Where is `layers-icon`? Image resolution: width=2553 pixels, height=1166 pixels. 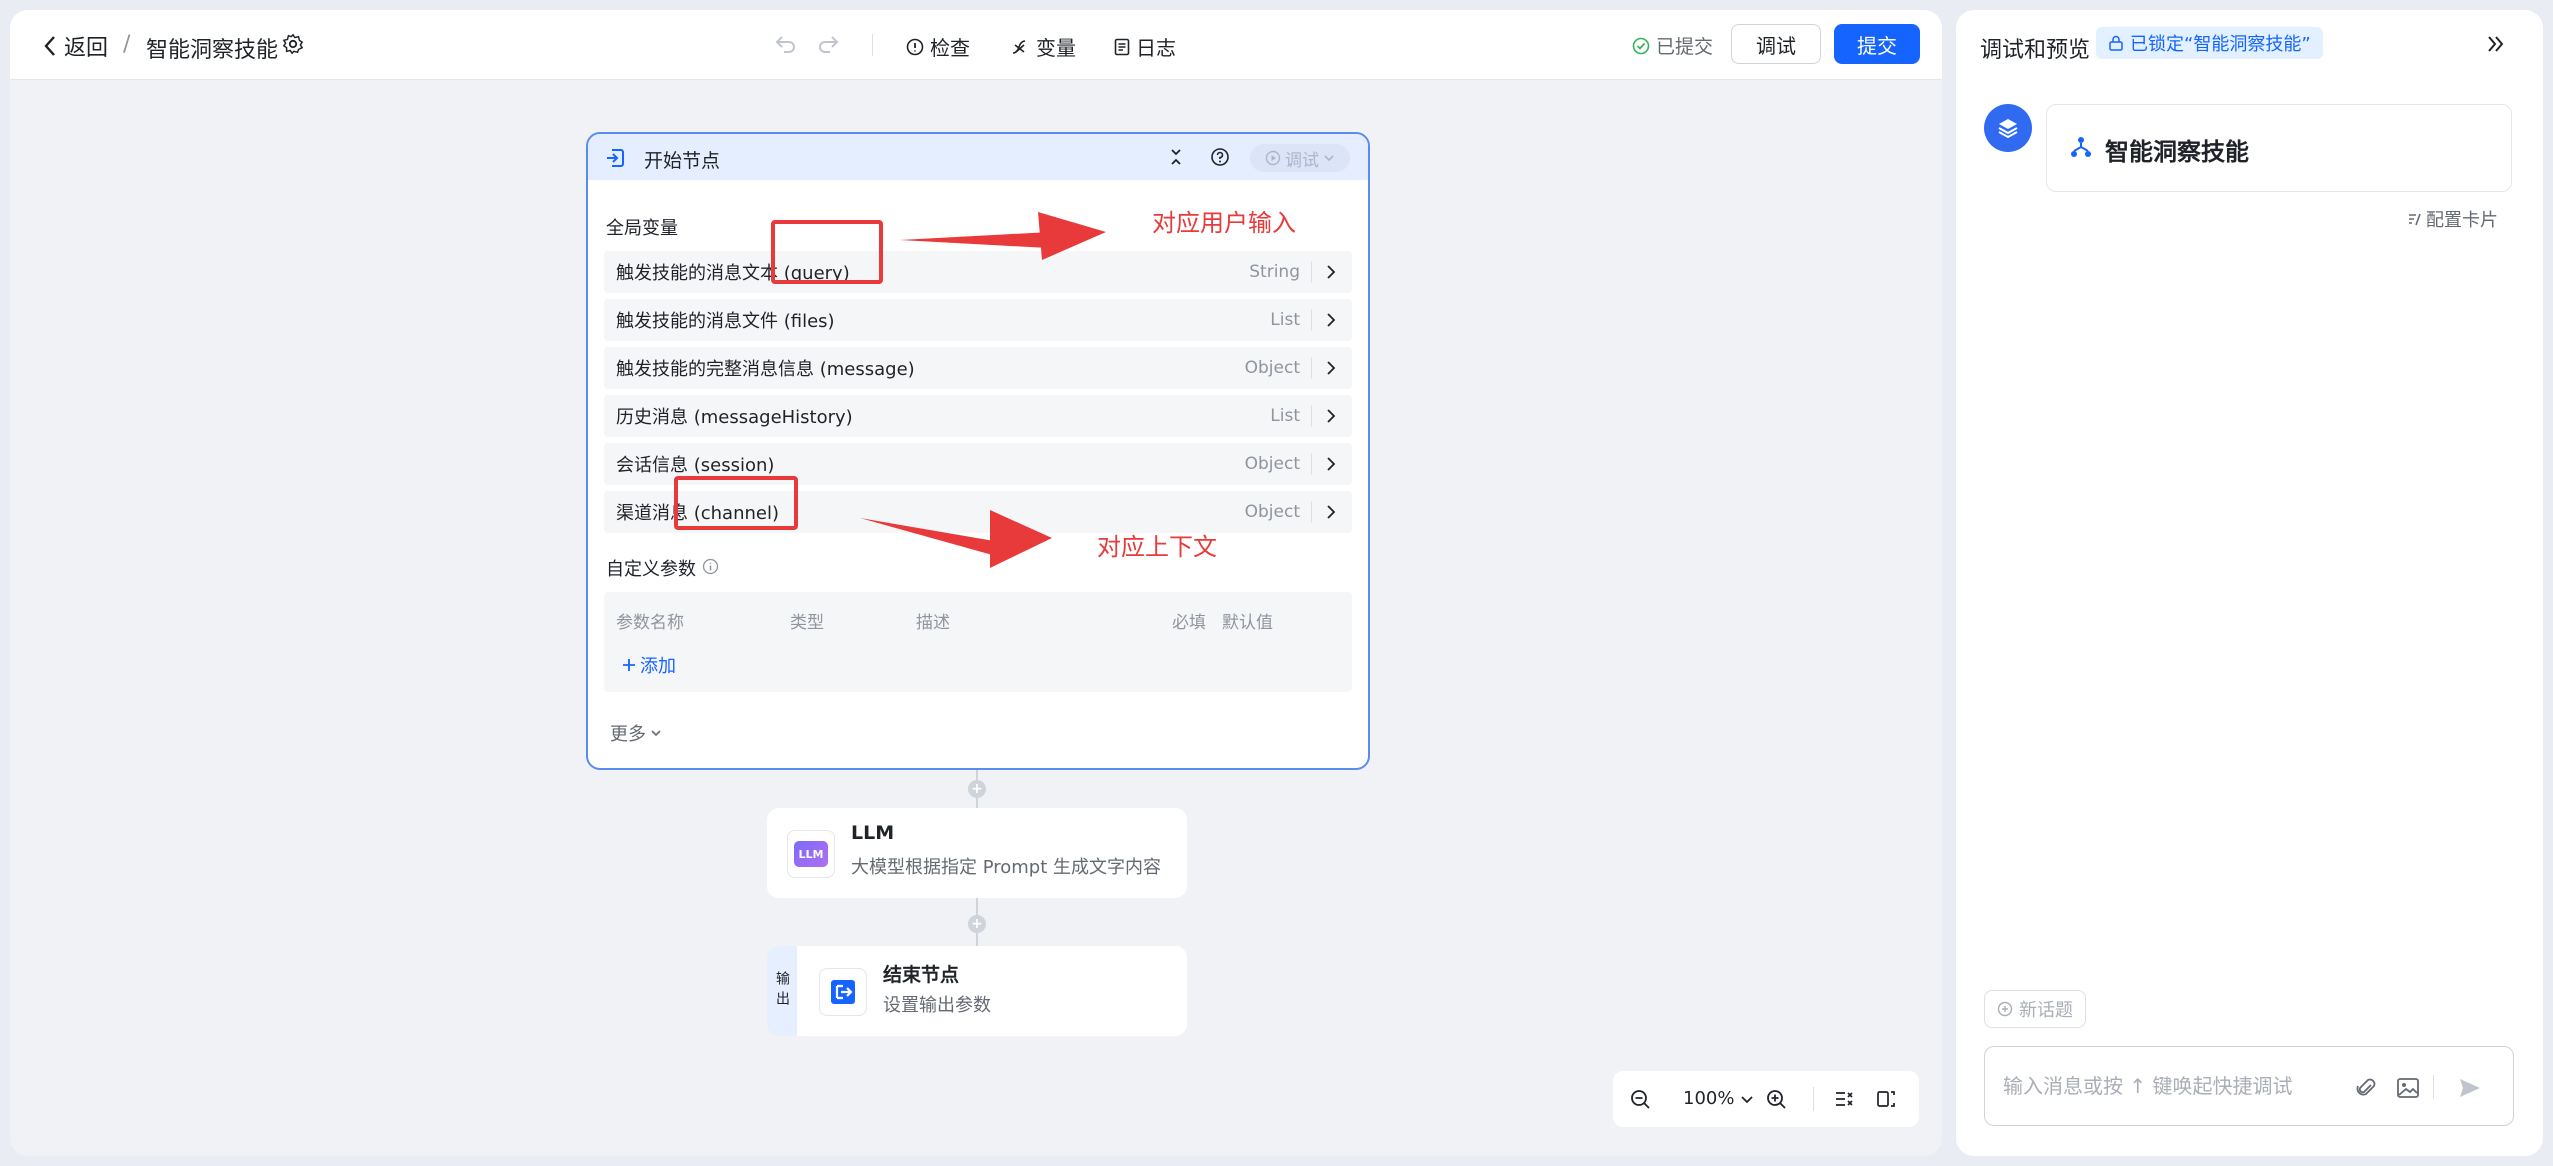 layers-icon is located at coordinates (2008, 129).